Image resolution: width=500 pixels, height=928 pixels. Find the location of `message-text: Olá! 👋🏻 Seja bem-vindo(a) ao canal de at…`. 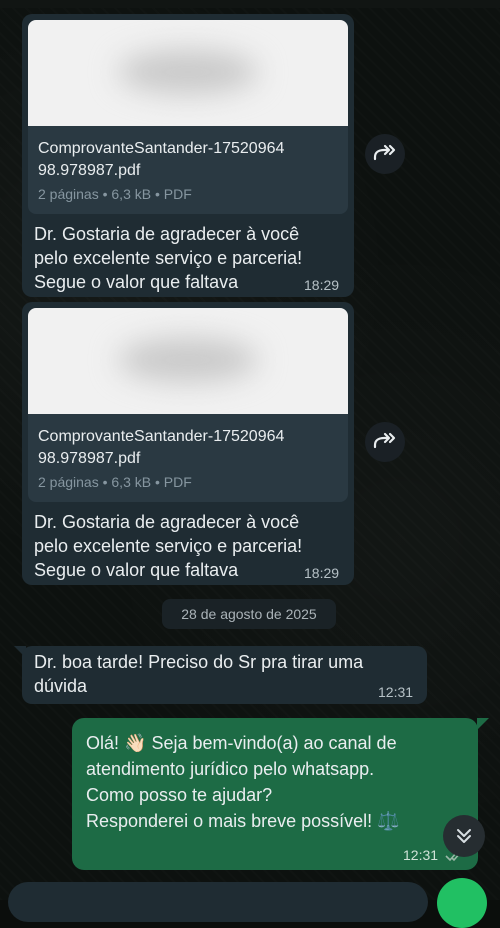

message-text: Olá! 👋🏻 Seja bem-vindo(a) ao canal de at… is located at coordinates (243, 782).